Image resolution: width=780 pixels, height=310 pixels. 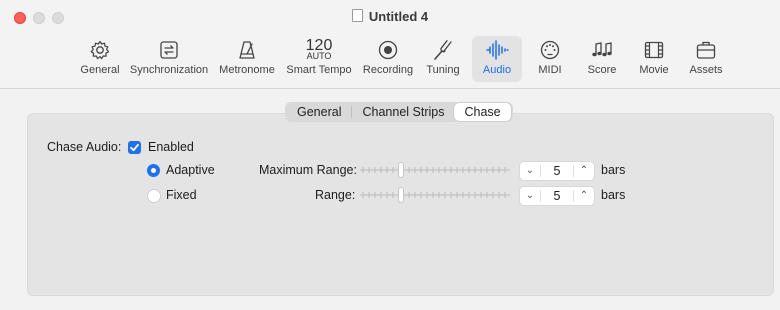 I want to click on toolbar-synchronization: Synchronization, so click(x=169, y=59).